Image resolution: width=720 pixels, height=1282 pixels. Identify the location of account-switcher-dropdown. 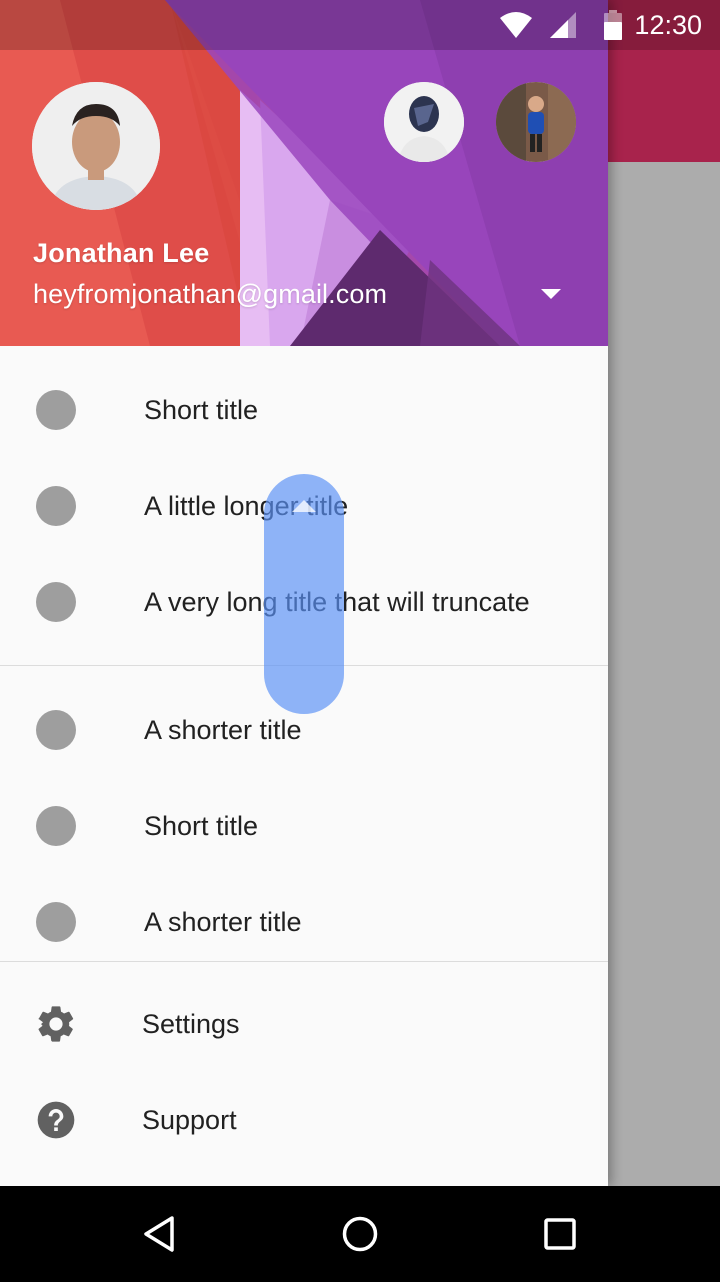
(551, 294).